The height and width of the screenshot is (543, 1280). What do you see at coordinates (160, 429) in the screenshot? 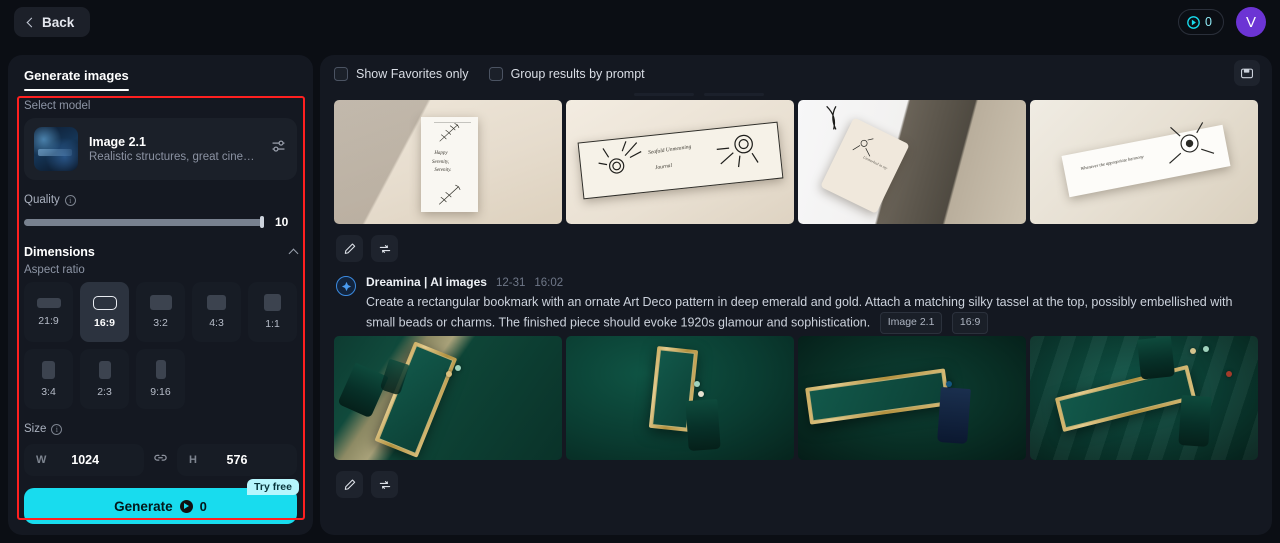
I see `size-label-row: Size i` at bounding box center [160, 429].